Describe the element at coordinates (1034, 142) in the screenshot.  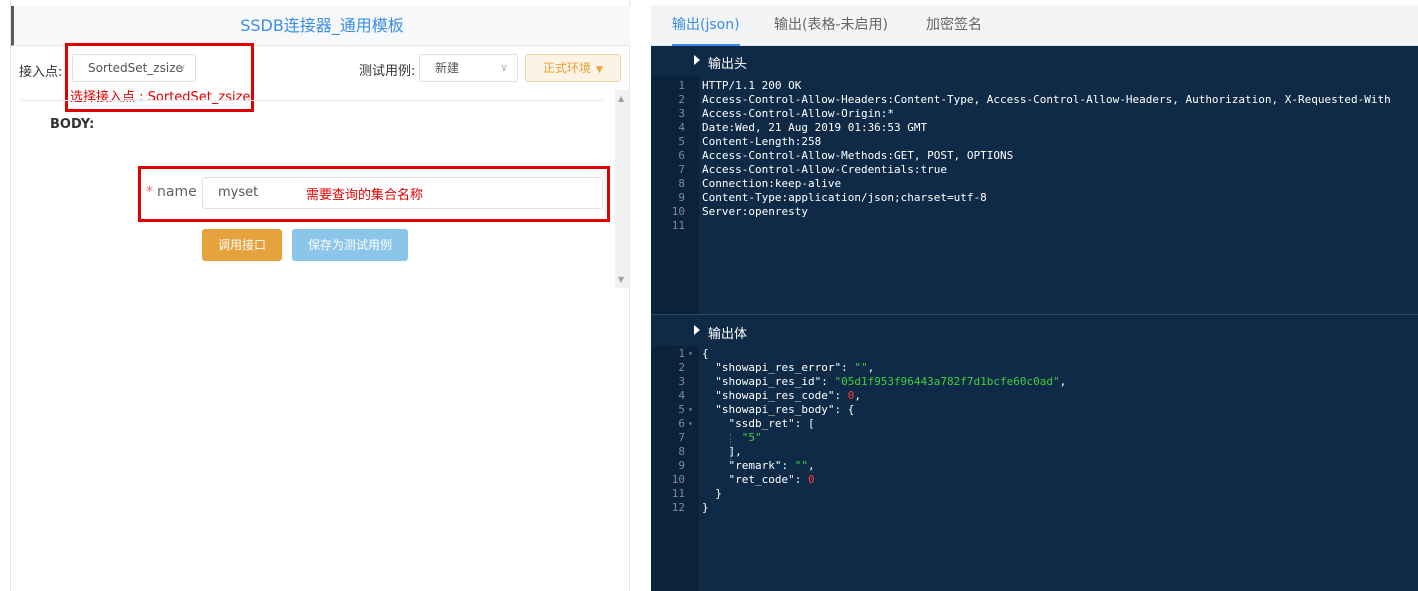
I see `header-code-line: 5 Content-Length:258` at that location.